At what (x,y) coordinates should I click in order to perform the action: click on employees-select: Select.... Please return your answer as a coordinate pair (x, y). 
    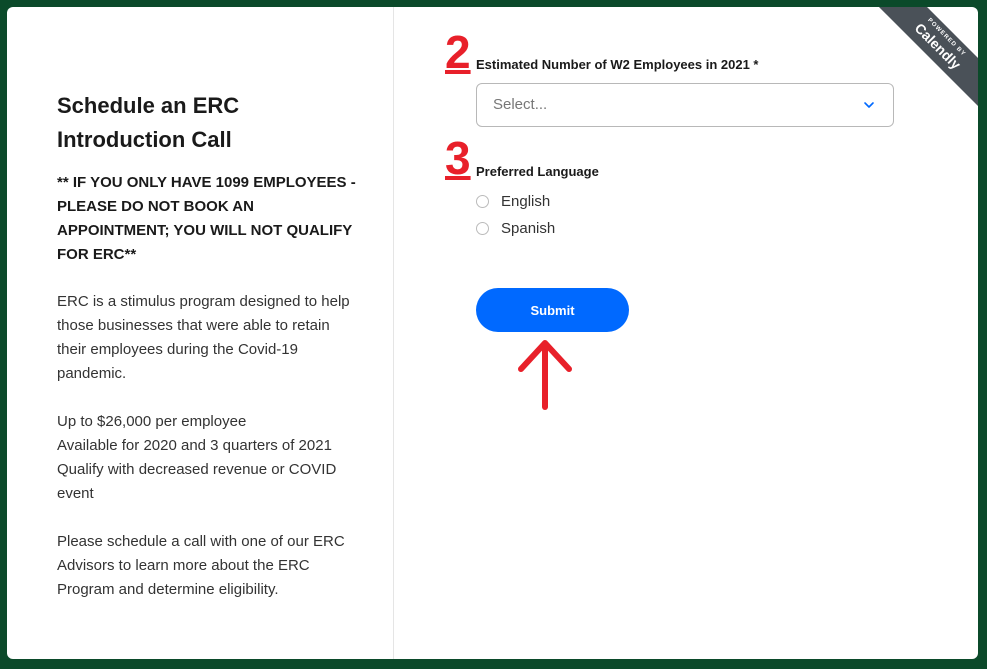
    Looking at the image, I should click on (685, 105).